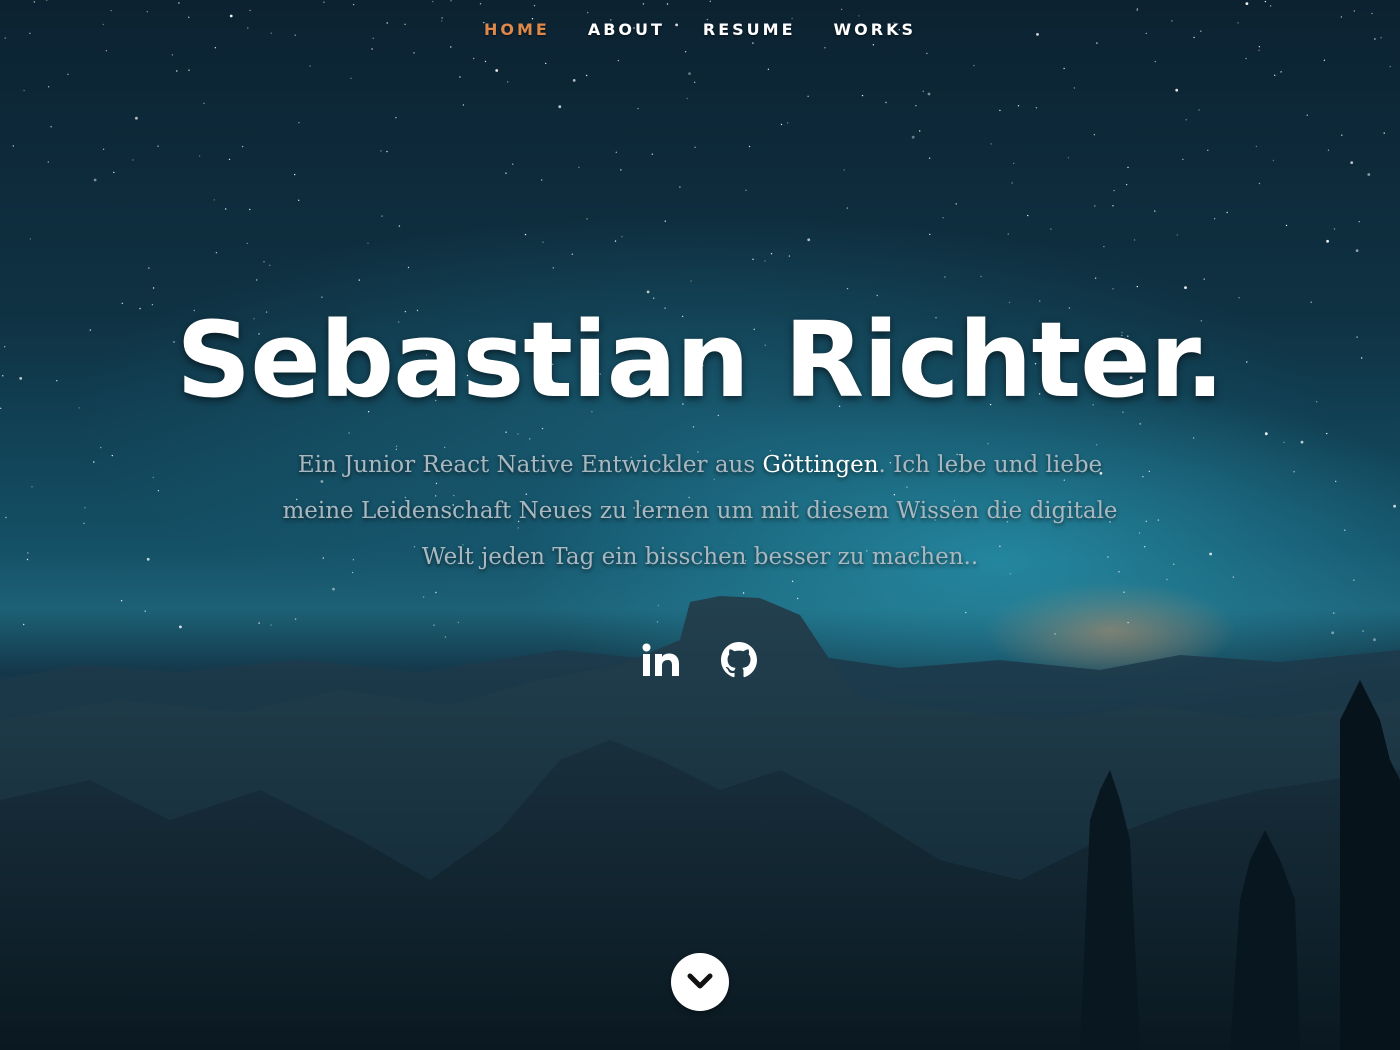 Image resolution: width=1400 pixels, height=1050 pixels. I want to click on intro-text-start: Ein Junior React Native Entwickler aus, so click(530, 465).